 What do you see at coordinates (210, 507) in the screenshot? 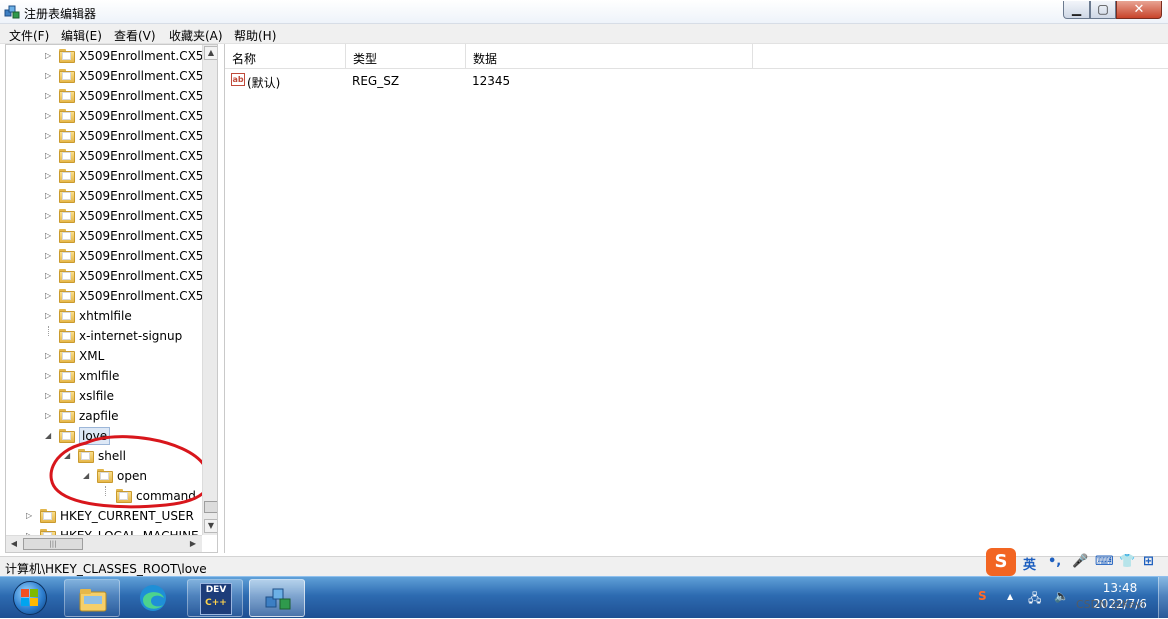
I see `scroll-thumb` at bounding box center [210, 507].